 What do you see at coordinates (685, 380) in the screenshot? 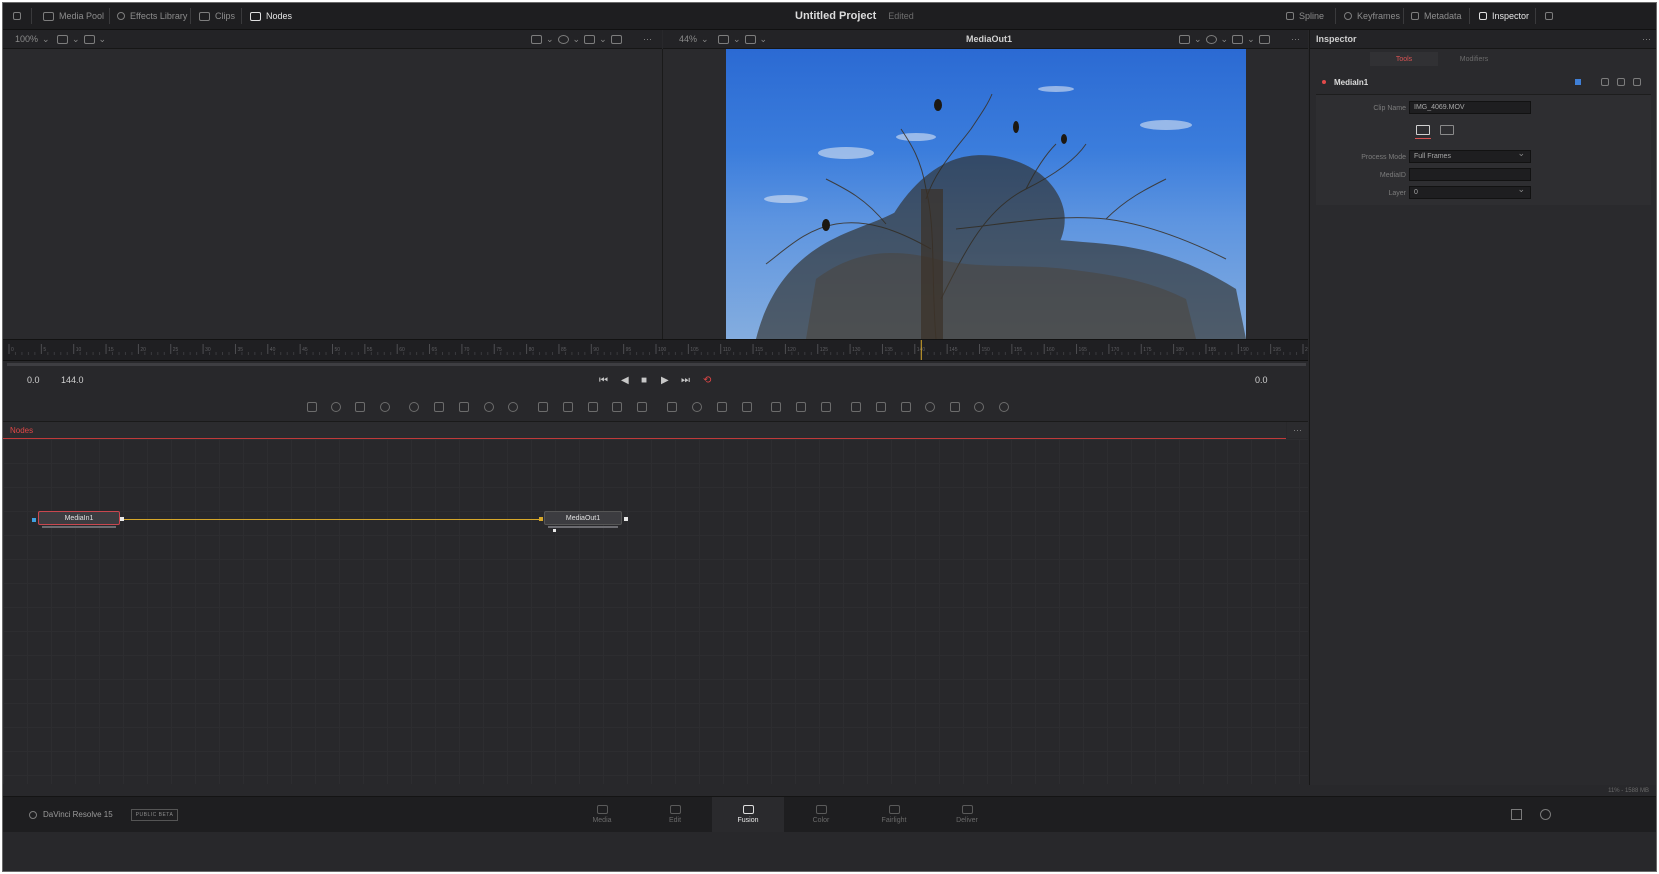
I see `go-to-end-button: ⏭` at bounding box center [685, 380].